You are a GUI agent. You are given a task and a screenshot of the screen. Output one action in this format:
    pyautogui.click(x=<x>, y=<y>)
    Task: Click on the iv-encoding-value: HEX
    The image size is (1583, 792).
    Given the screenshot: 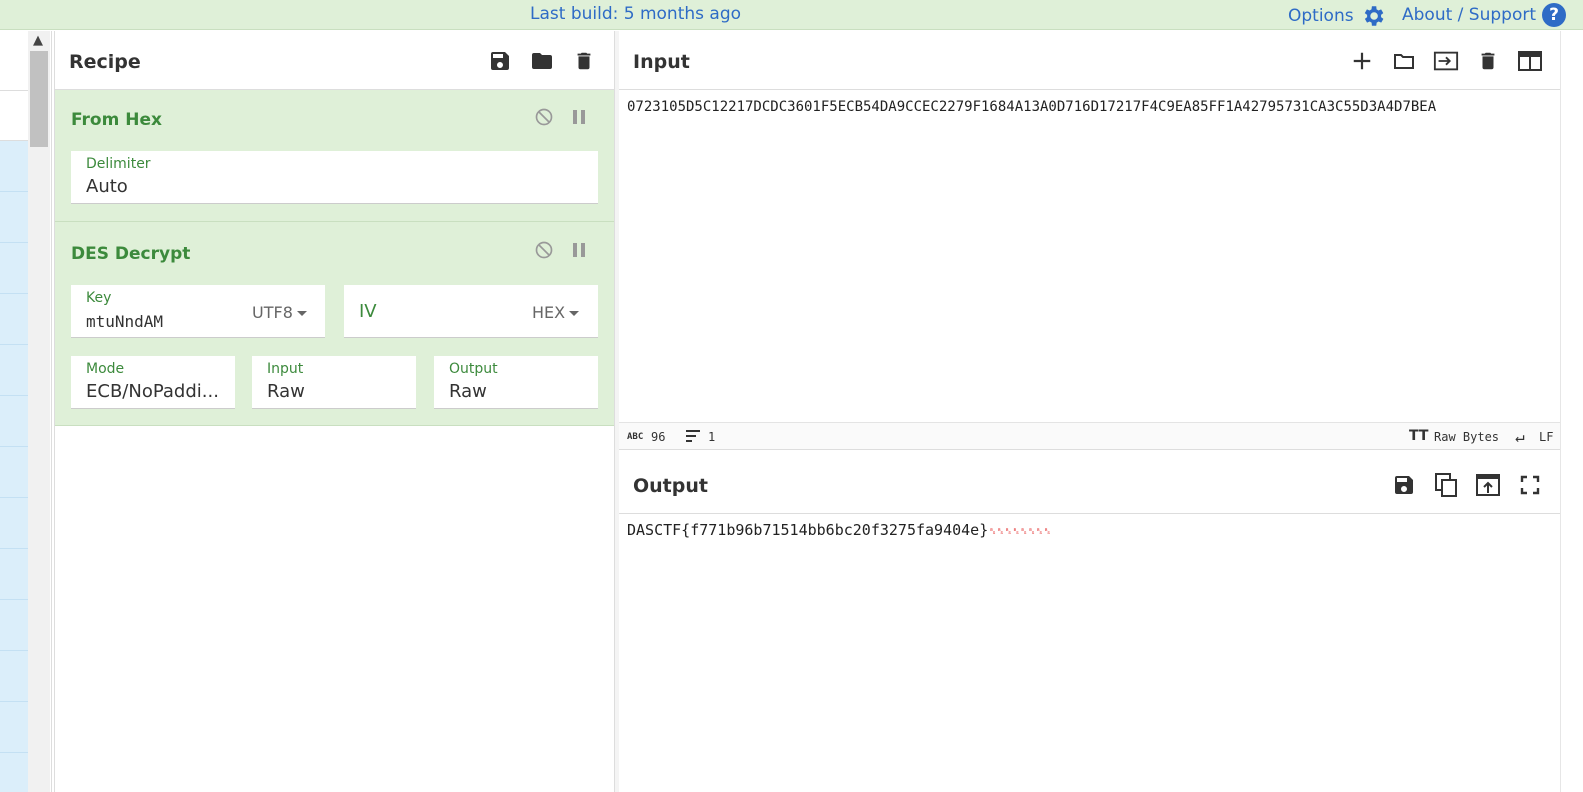 What is the action you would take?
    pyautogui.click(x=549, y=312)
    